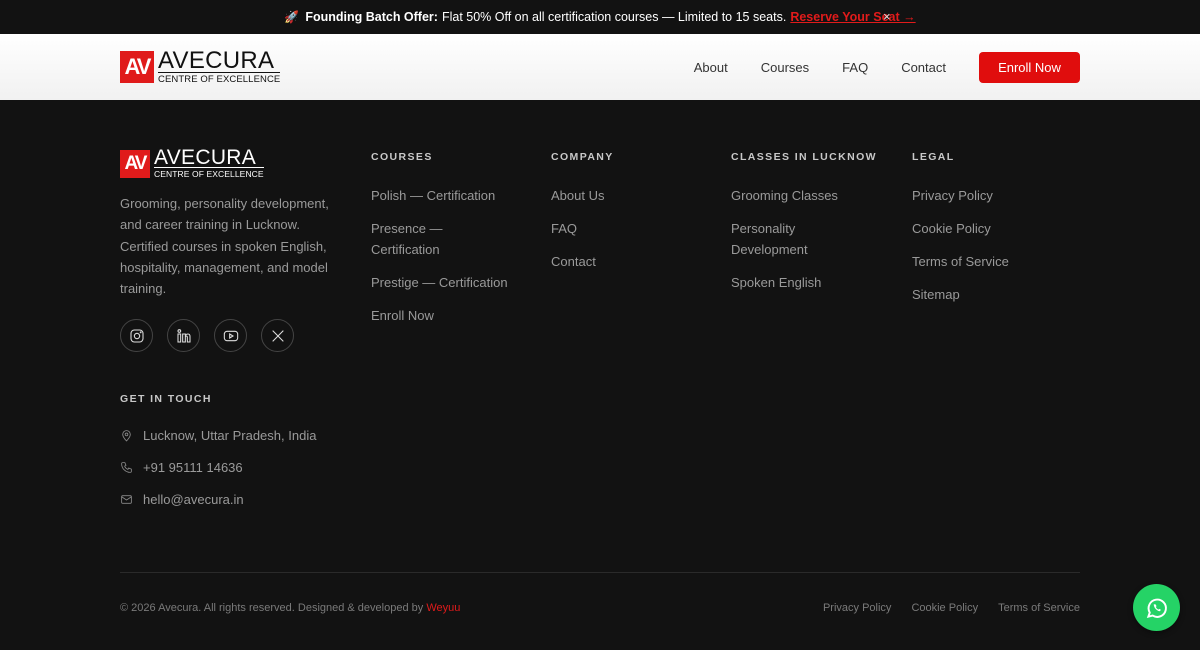 Image resolution: width=1200 pixels, height=650 pixels. Describe the element at coordinates (209, 173) in the screenshot. I see `footer-logo-subtitle: CENTRE OF EXCELLENCE` at that location.